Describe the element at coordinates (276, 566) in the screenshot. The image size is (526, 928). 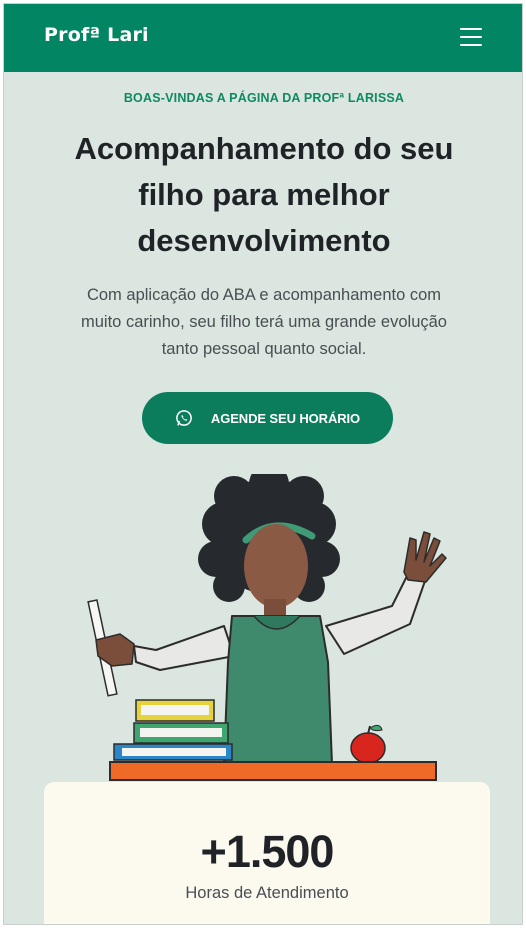
I see `teacher-face` at that location.